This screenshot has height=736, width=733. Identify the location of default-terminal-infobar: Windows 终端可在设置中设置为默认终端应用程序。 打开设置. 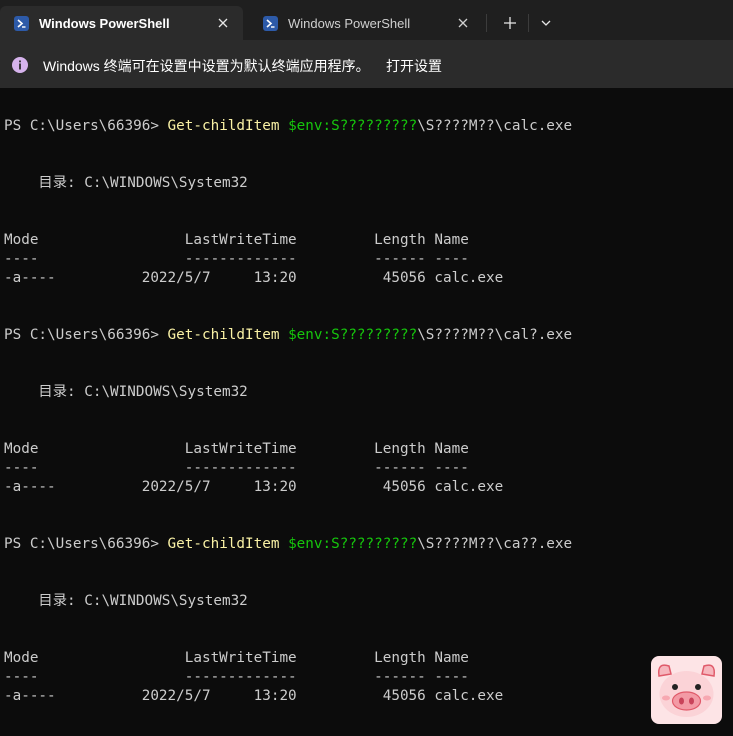
(366, 64).